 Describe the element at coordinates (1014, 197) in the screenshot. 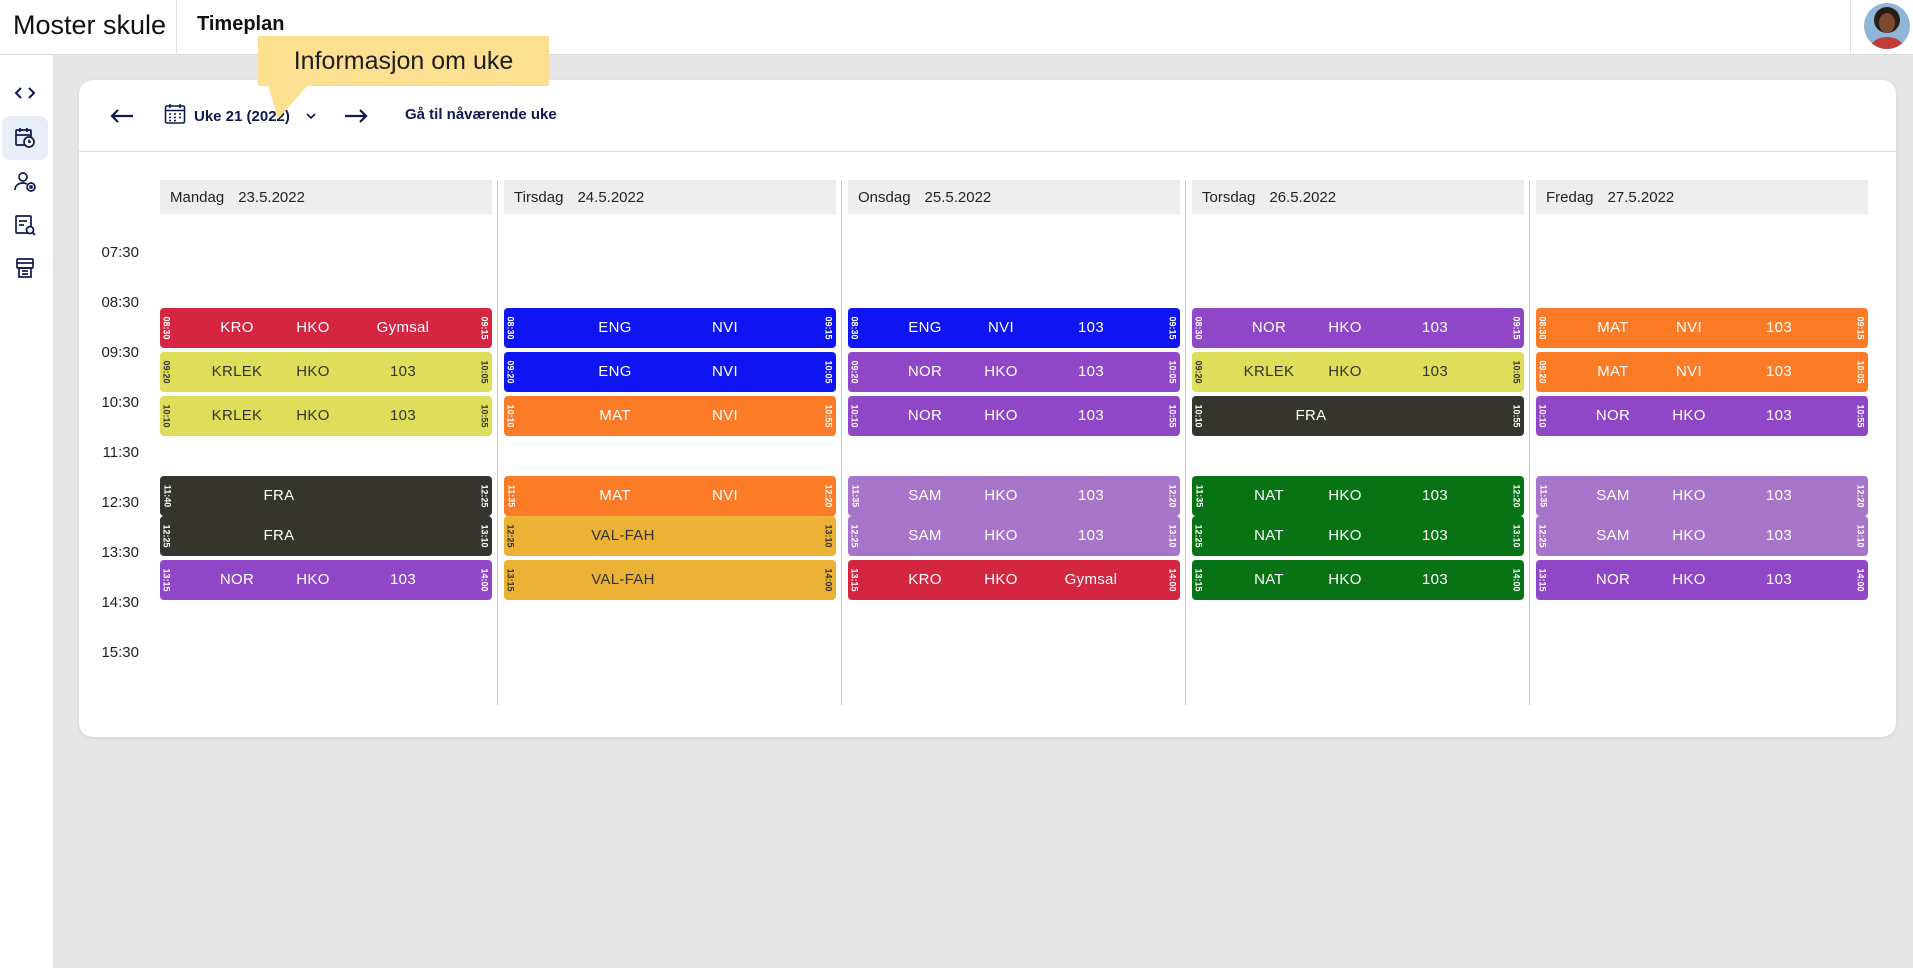

I see `day-header: Onsdag 25.5.2022` at that location.